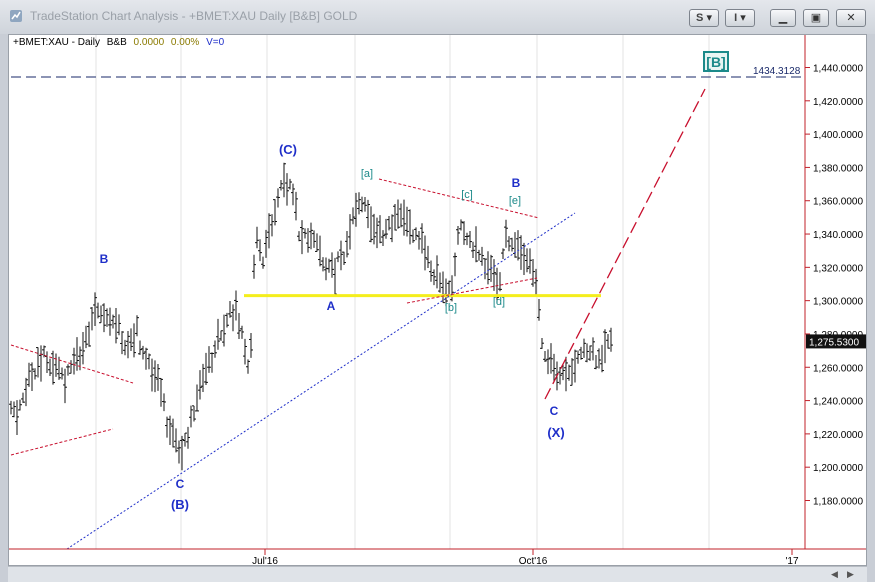  What do you see at coordinates (367, 174) in the screenshot?
I see `wave-label-a-sq: [a]` at bounding box center [367, 174].